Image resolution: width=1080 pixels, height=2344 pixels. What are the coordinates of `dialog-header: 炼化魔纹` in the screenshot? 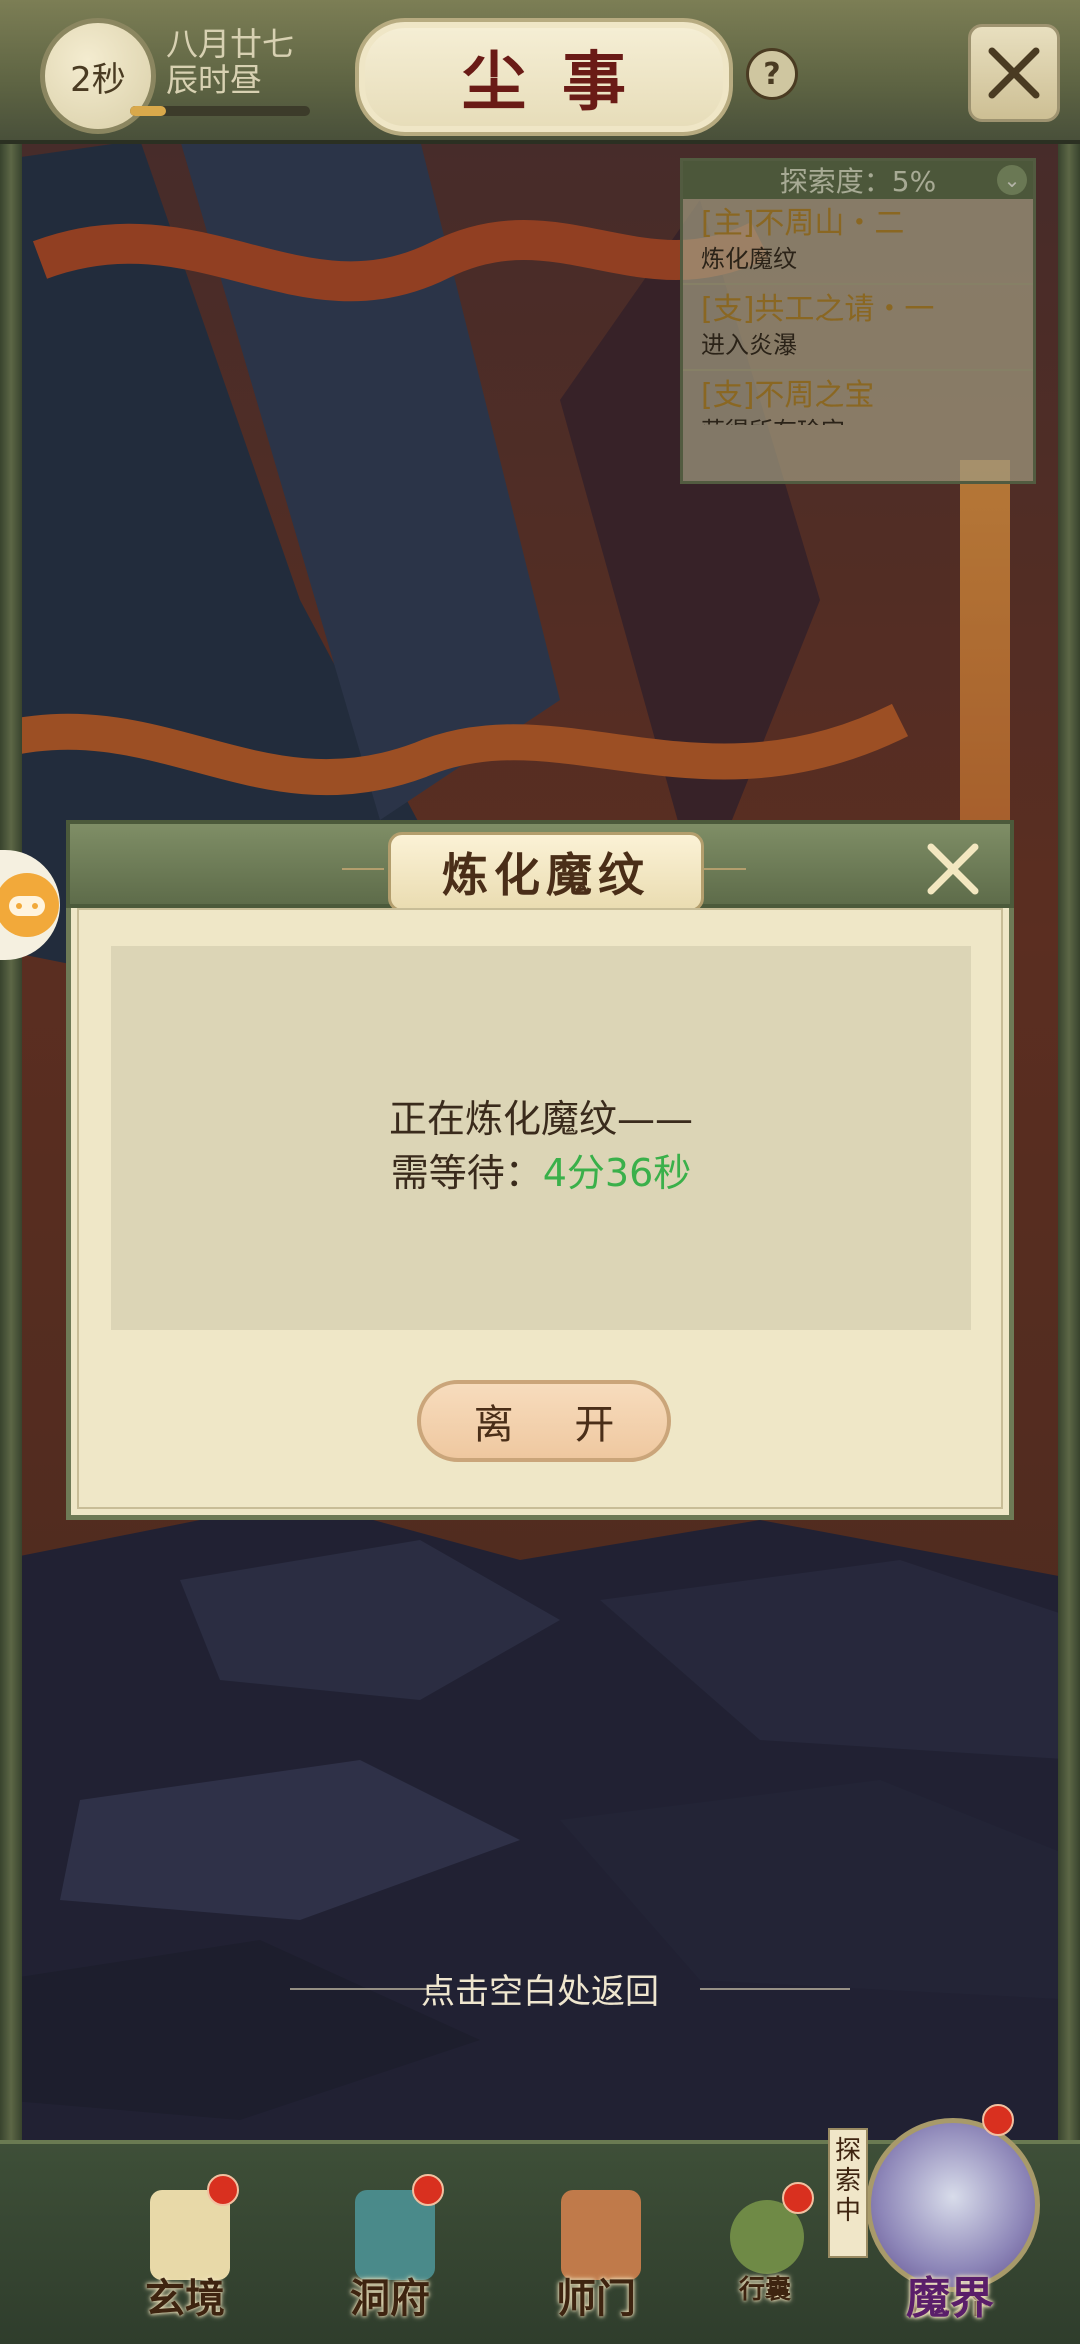 It's located at (540, 866).